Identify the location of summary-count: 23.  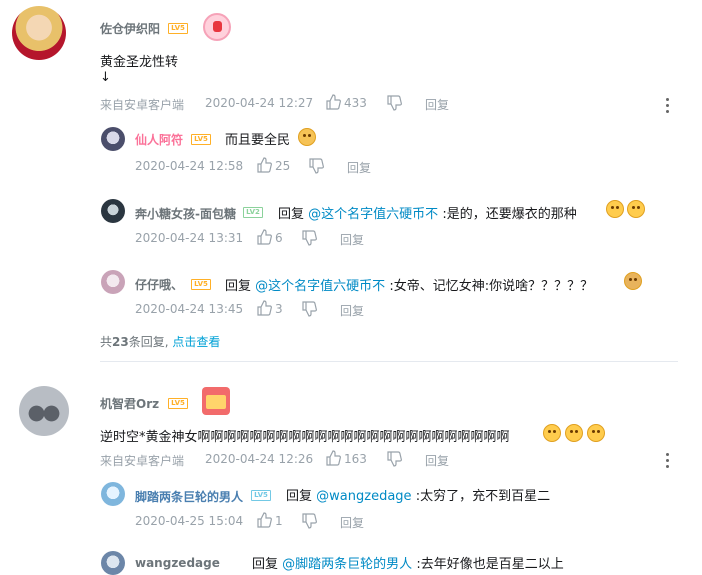
(120, 342).